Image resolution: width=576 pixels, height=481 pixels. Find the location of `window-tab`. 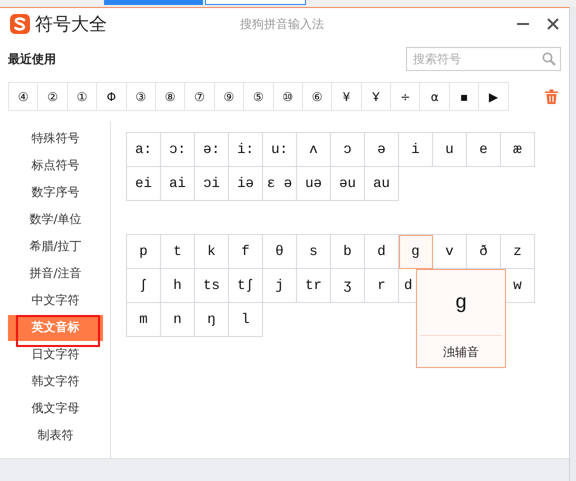

window-tab is located at coordinates (255, 2).